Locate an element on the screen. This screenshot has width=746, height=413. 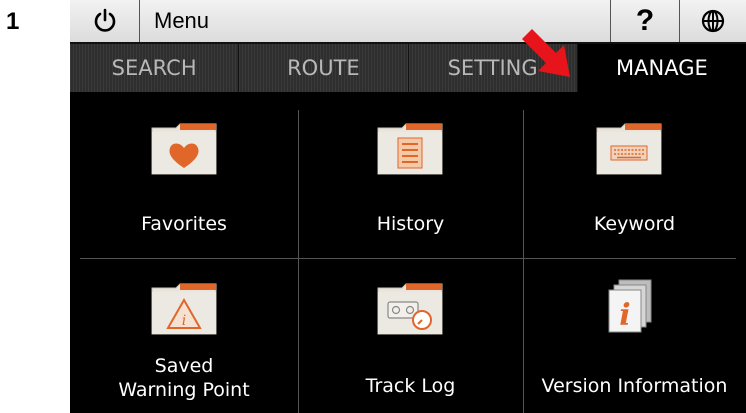
step-number: 1 is located at coordinates (13, 21).